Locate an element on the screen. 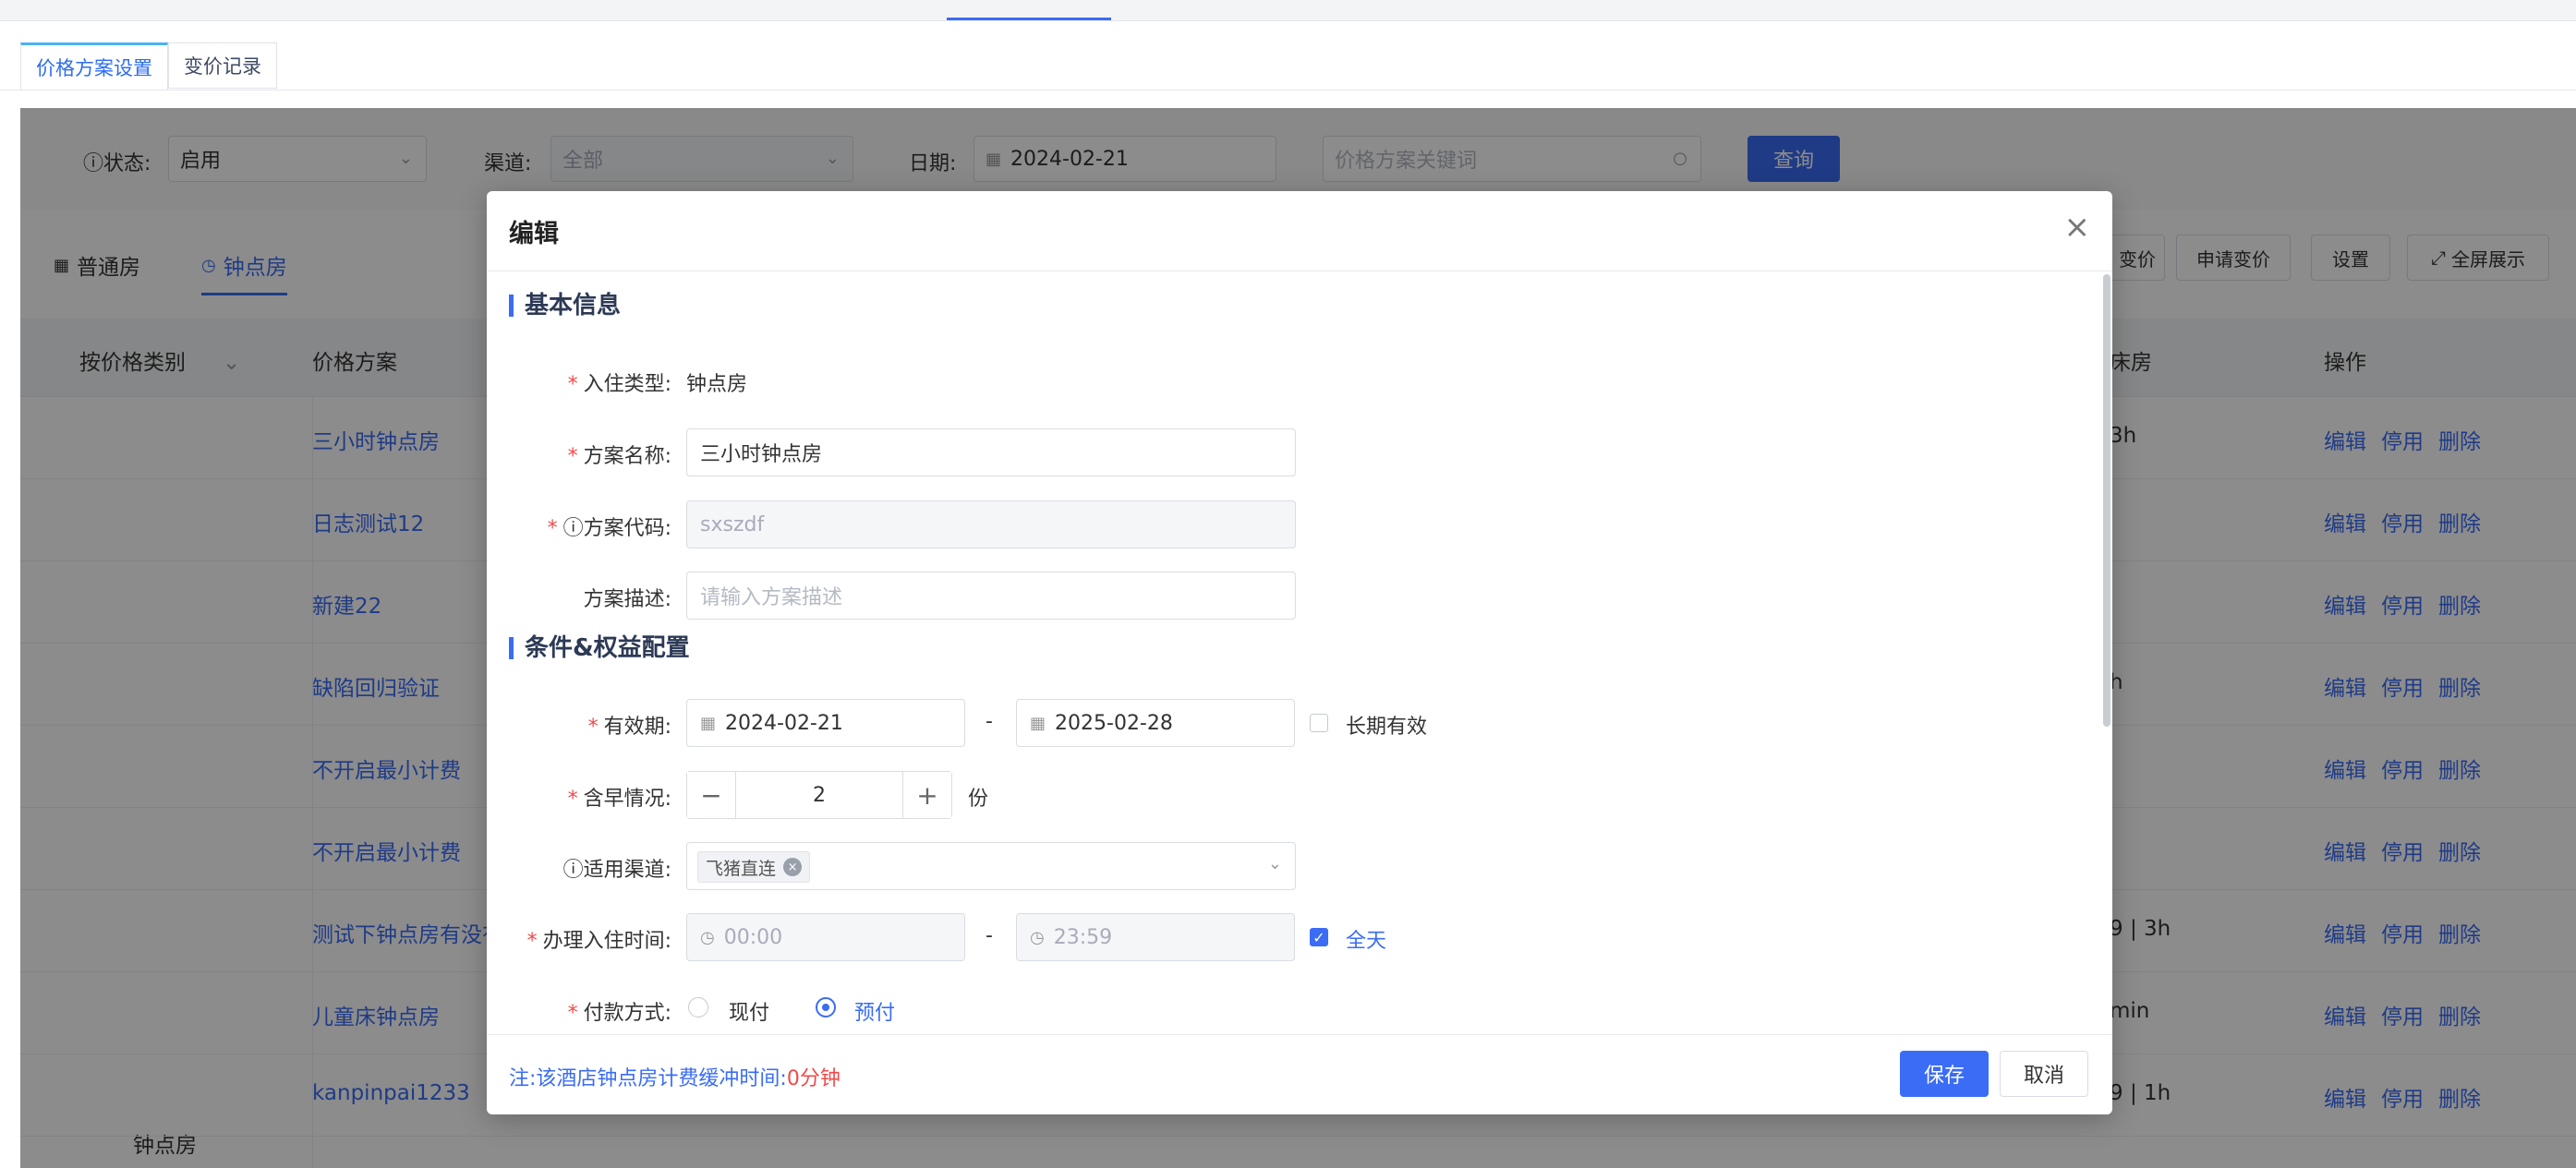 The height and width of the screenshot is (1168, 2576). valid-end-date: ▦ 2025-02-28 is located at coordinates (1155, 723).